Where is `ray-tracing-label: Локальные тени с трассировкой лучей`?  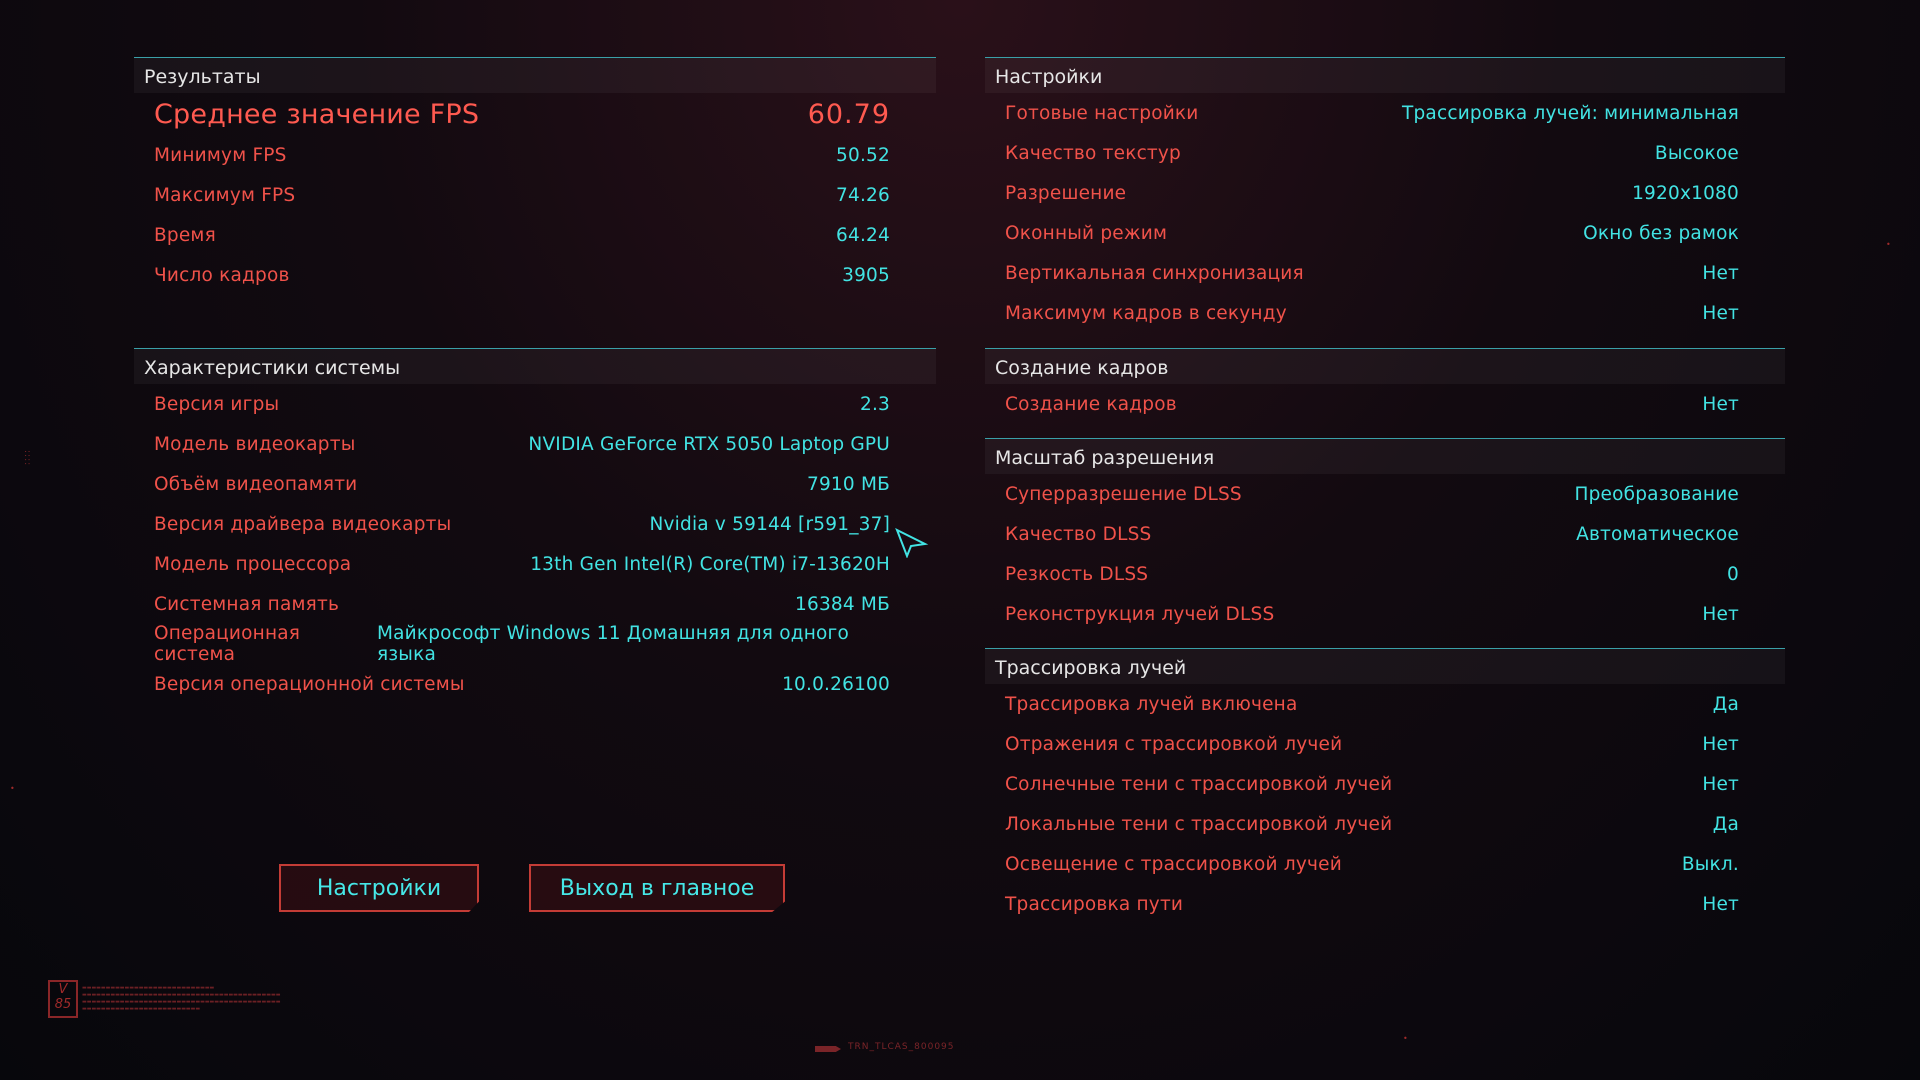
ray-tracing-label: Локальные тени с трассировкой лучей is located at coordinates (1199, 824).